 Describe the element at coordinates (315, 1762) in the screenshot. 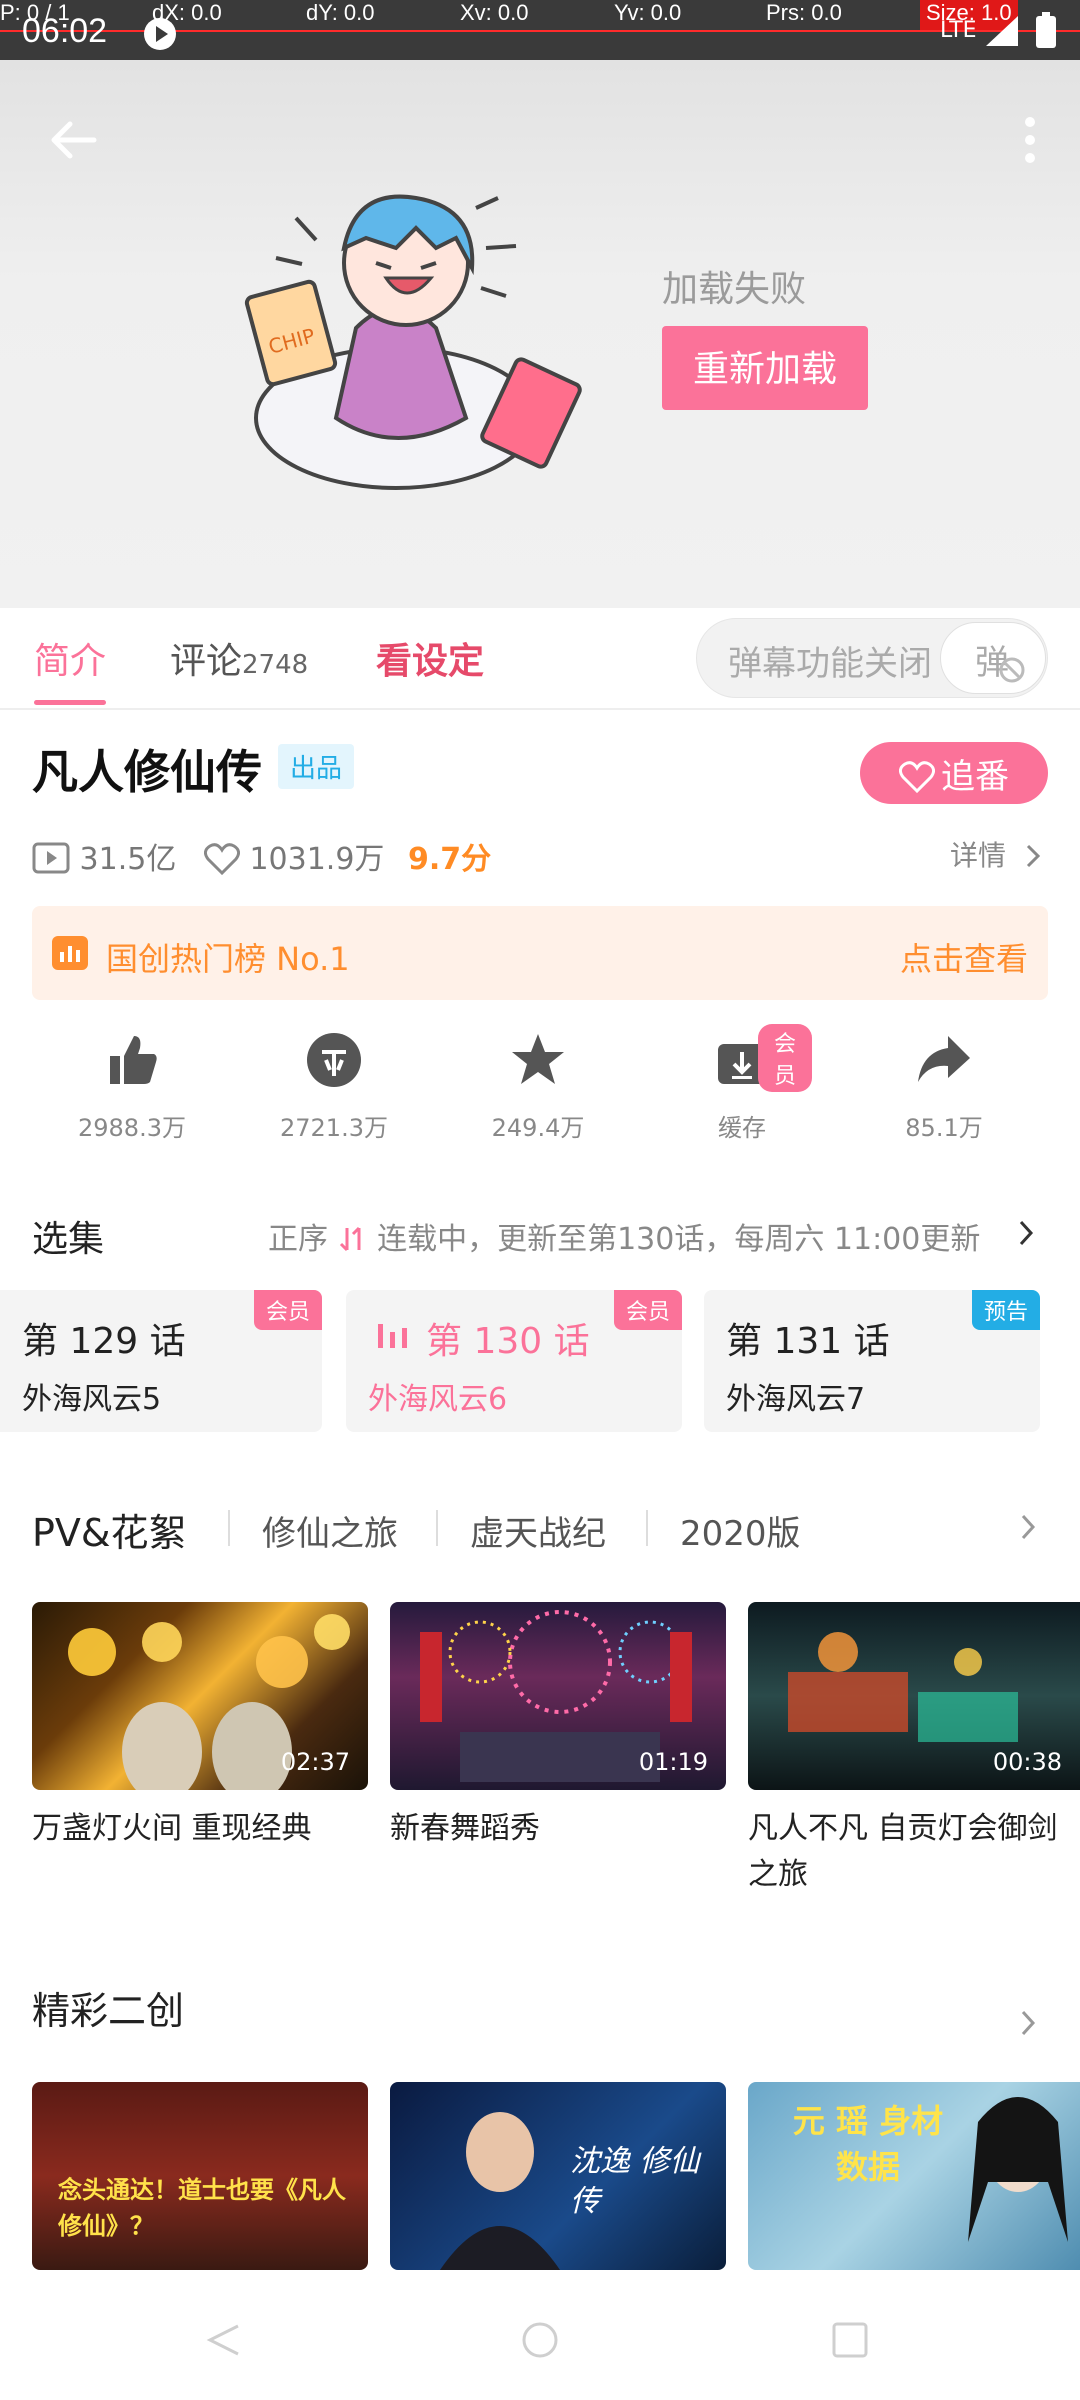

I see `video-duration: 02:37` at that location.